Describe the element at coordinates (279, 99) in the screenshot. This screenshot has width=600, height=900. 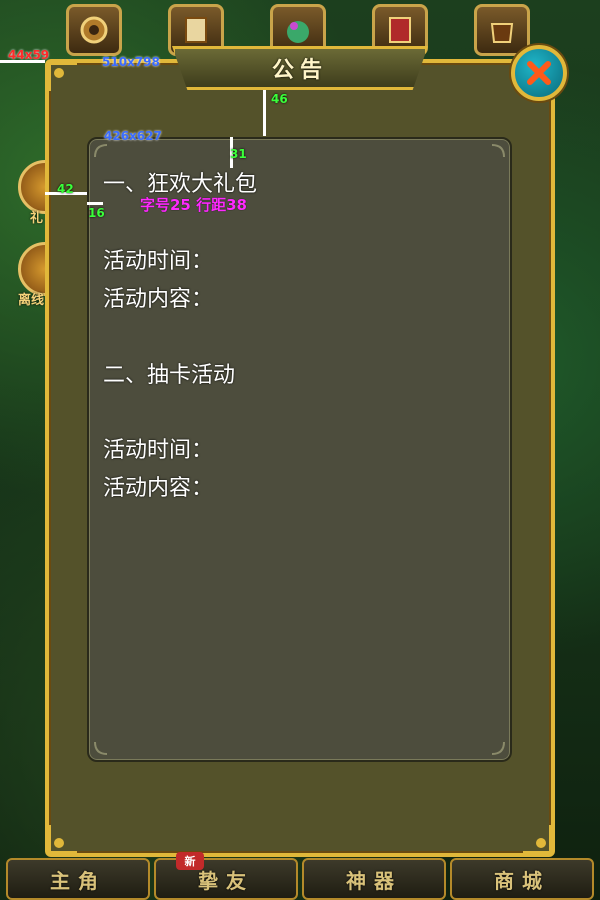
I see `gap-top-annotation: 46` at that location.